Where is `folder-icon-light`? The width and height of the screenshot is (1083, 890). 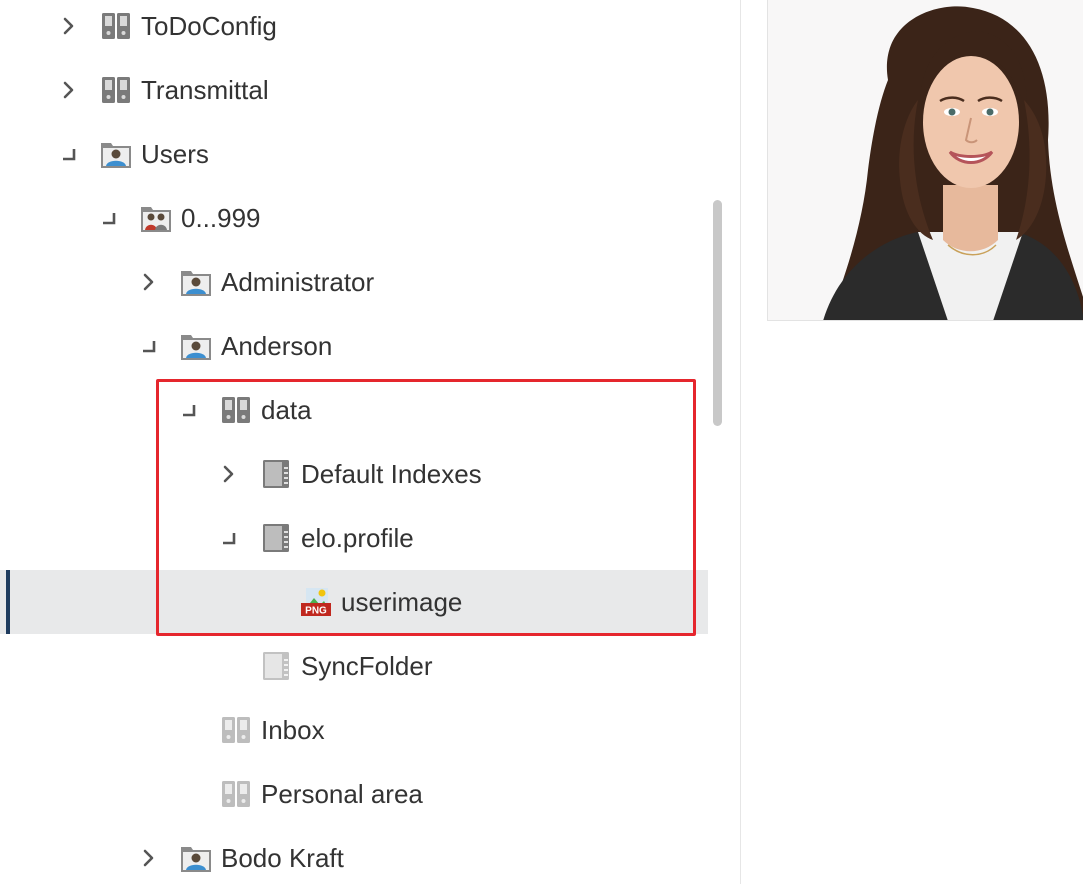 folder-icon-light is located at coordinates (276, 666).